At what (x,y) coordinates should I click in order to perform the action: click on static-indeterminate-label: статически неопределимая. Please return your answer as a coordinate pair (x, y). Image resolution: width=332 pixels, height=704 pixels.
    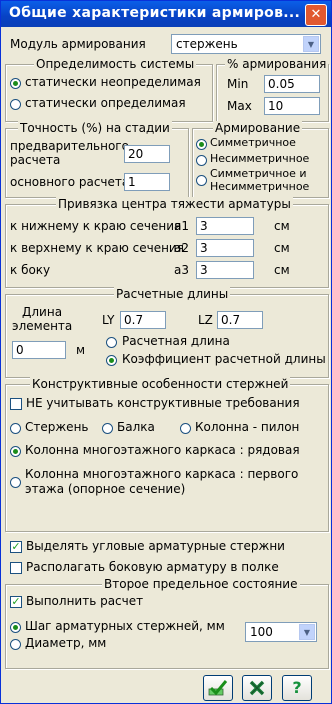
    Looking at the image, I should click on (113, 82).